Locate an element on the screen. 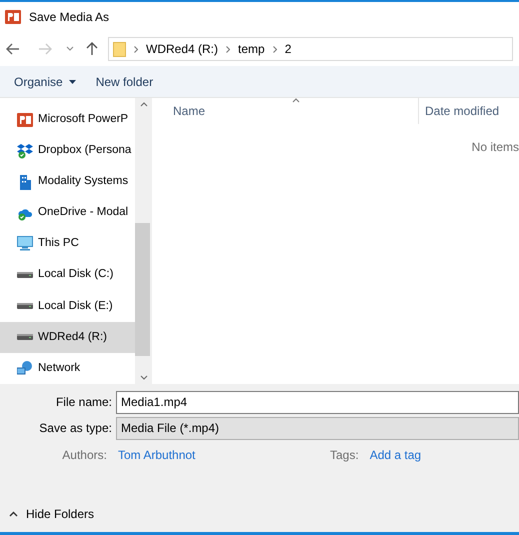 The image size is (519, 535). authors-link: Tom Arbuthnot is located at coordinates (224, 455).